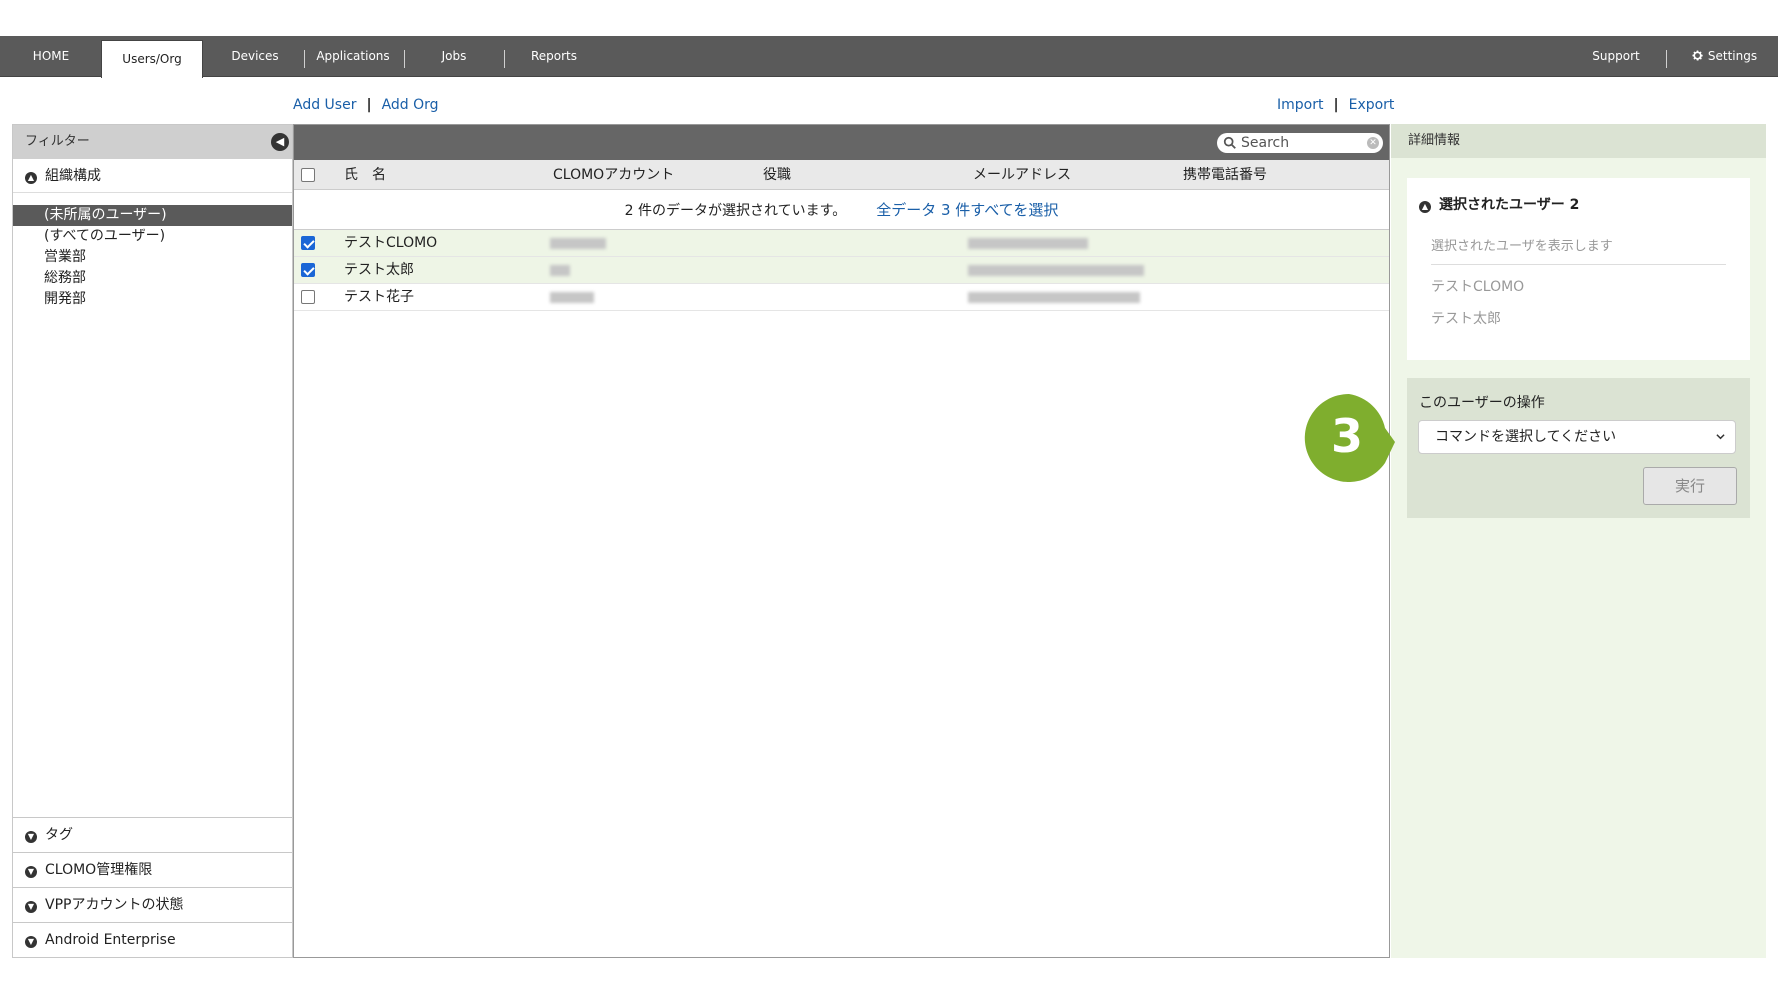  Describe the element at coordinates (110, 940) in the screenshot. I see `section-label: Android Enterprise` at that location.